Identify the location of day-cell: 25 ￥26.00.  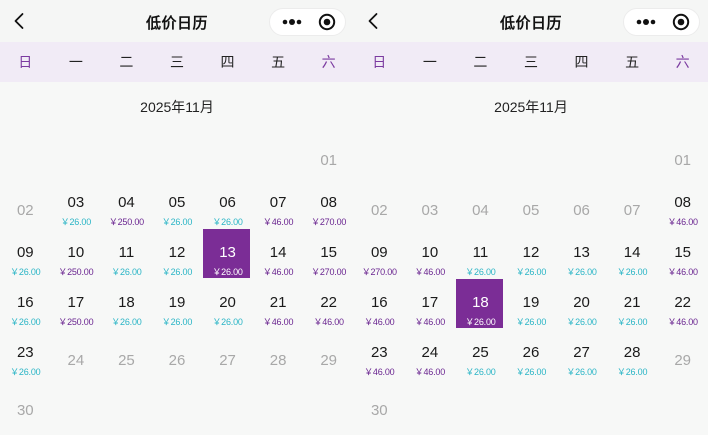
(480, 354).